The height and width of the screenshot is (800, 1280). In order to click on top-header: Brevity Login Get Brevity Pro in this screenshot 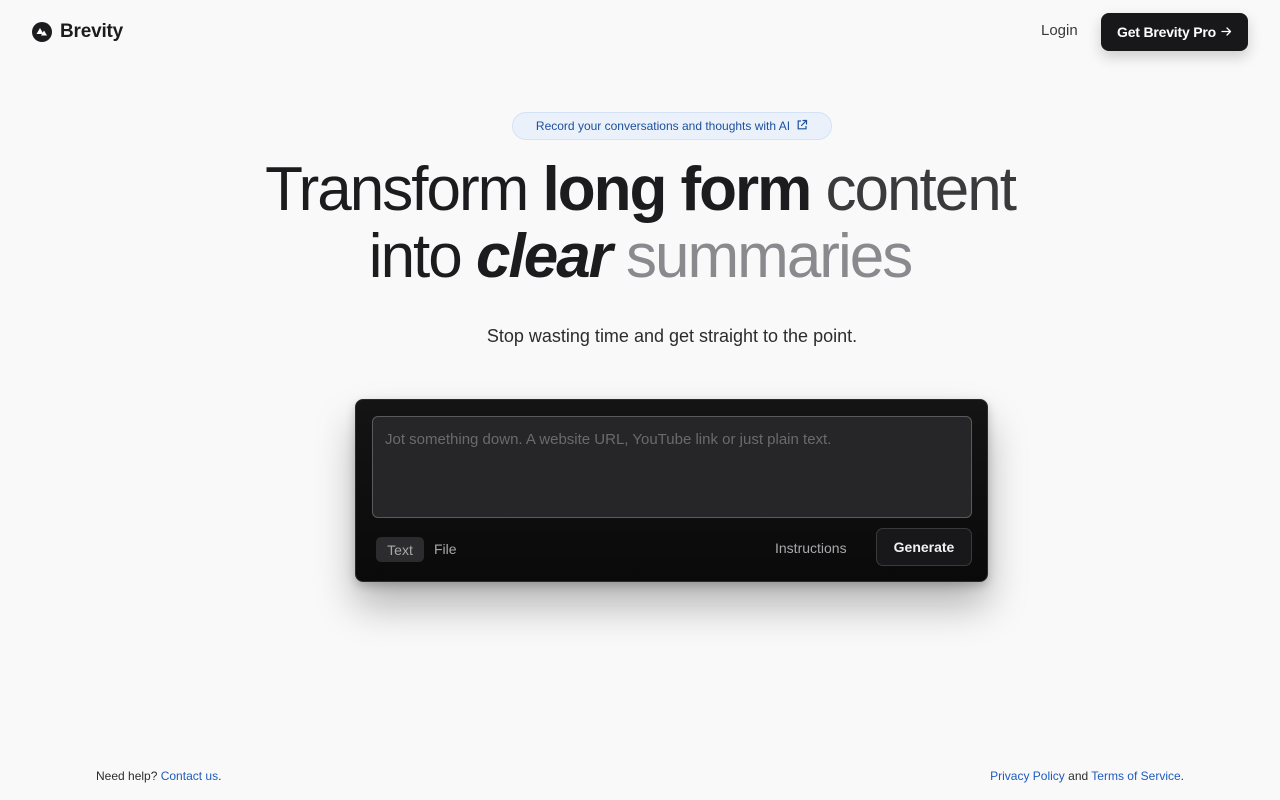, I will do `click(640, 32)`.